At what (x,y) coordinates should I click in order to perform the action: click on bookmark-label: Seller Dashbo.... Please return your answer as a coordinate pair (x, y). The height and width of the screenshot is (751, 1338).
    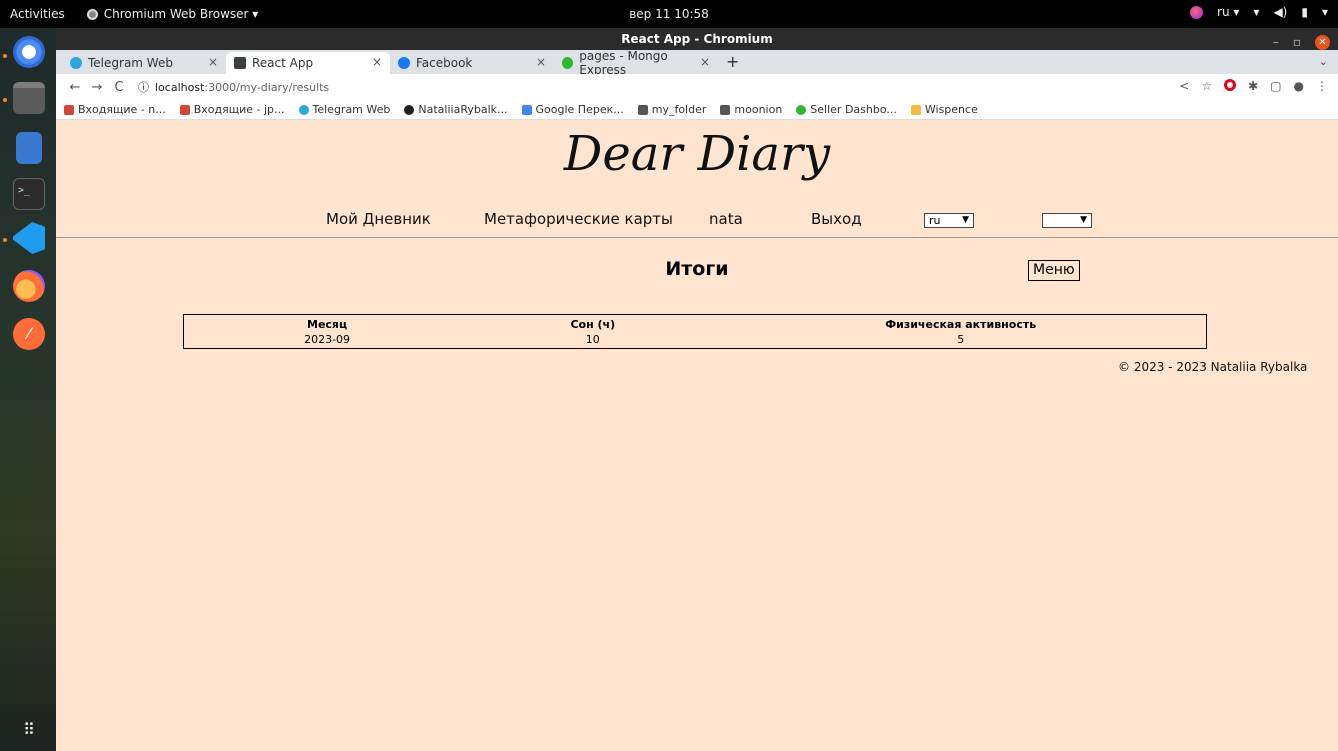
    Looking at the image, I should click on (853, 109).